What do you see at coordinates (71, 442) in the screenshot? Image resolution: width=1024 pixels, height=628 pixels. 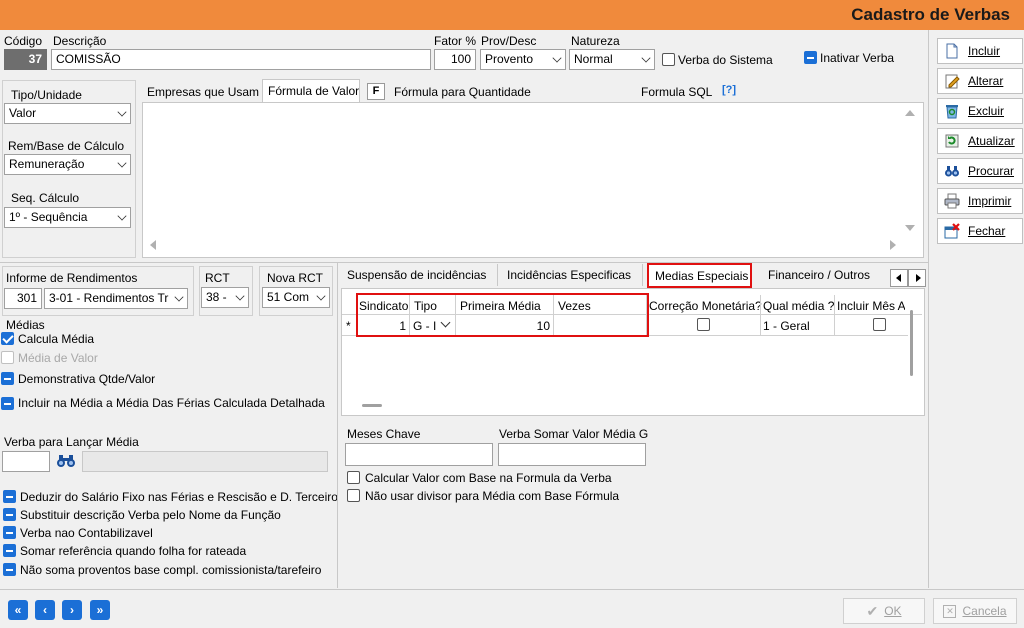 I see `verba-lancar-label: Verba para Lançar Média` at bounding box center [71, 442].